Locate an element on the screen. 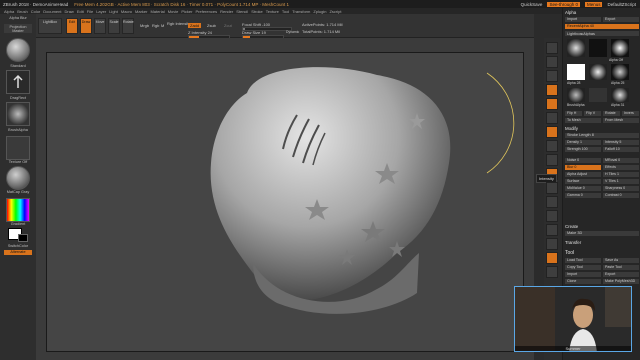 The height and width of the screenshot is (360, 640). zsub-button: Zsub is located at coordinates (211, 25).